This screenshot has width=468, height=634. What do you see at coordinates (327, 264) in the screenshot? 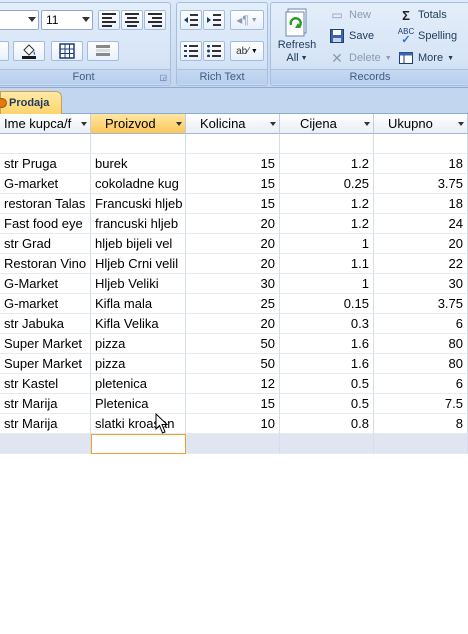
I see `cell-price: 1.1` at bounding box center [327, 264].